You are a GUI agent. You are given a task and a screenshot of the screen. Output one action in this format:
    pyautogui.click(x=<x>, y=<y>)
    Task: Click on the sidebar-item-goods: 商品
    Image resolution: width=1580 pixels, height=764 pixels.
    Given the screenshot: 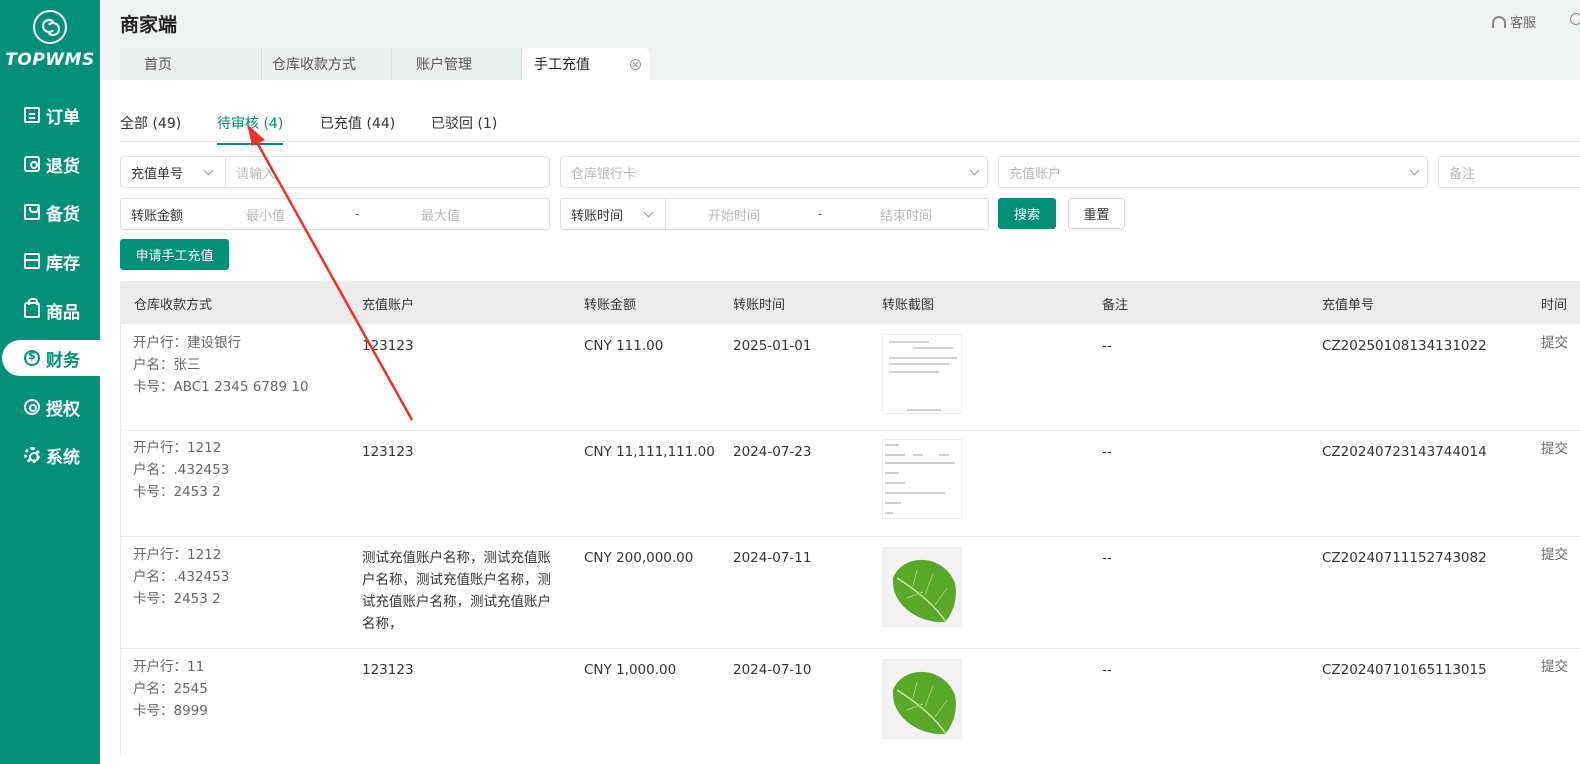 What is the action you would take?
    pyautogui.click(x=50, y=310)
    